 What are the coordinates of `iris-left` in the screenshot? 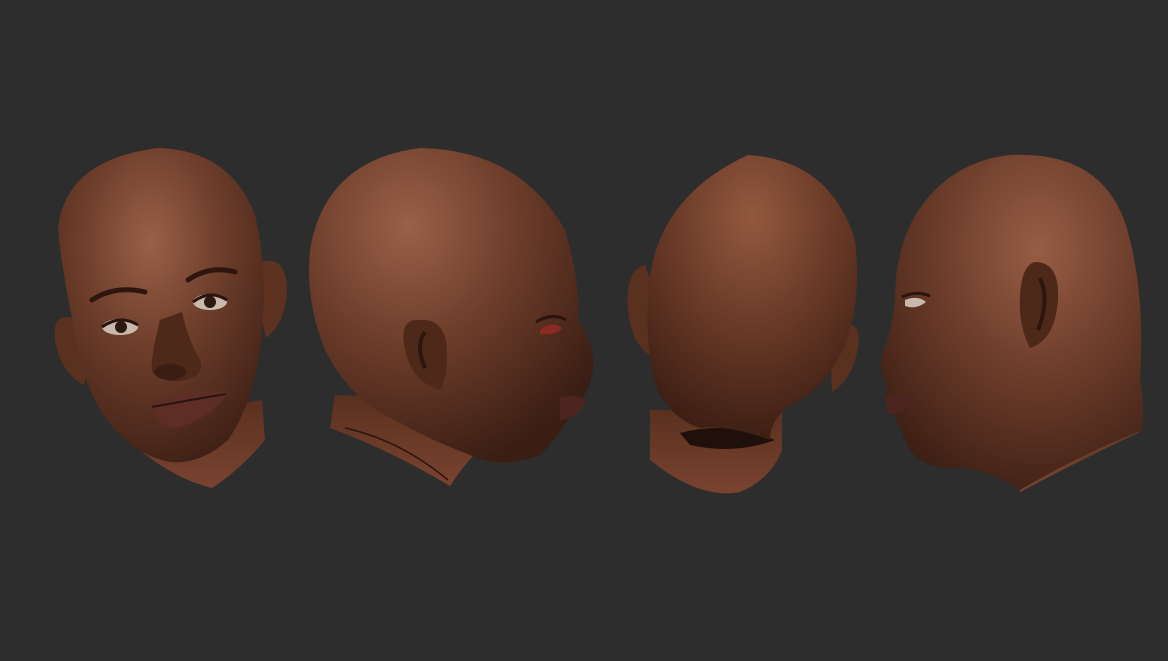 It's located at (121, 327).